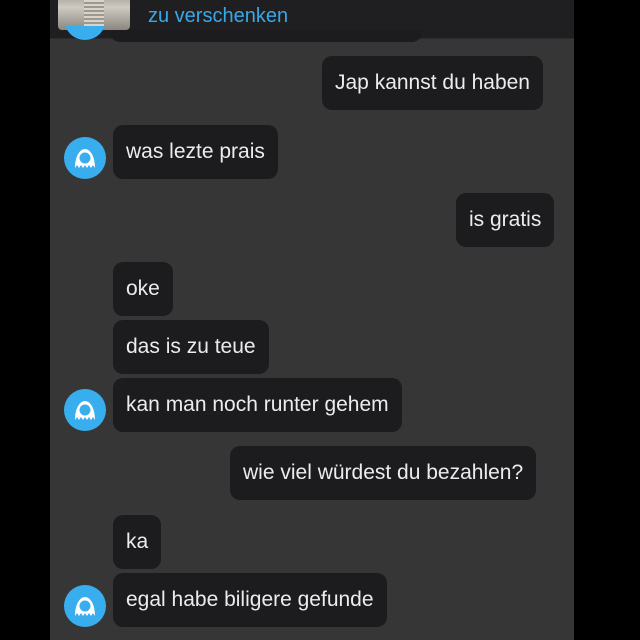 This screenshot has height=640, width=640. I want to click on listing-title: zu verschenken, so click(218, 16).